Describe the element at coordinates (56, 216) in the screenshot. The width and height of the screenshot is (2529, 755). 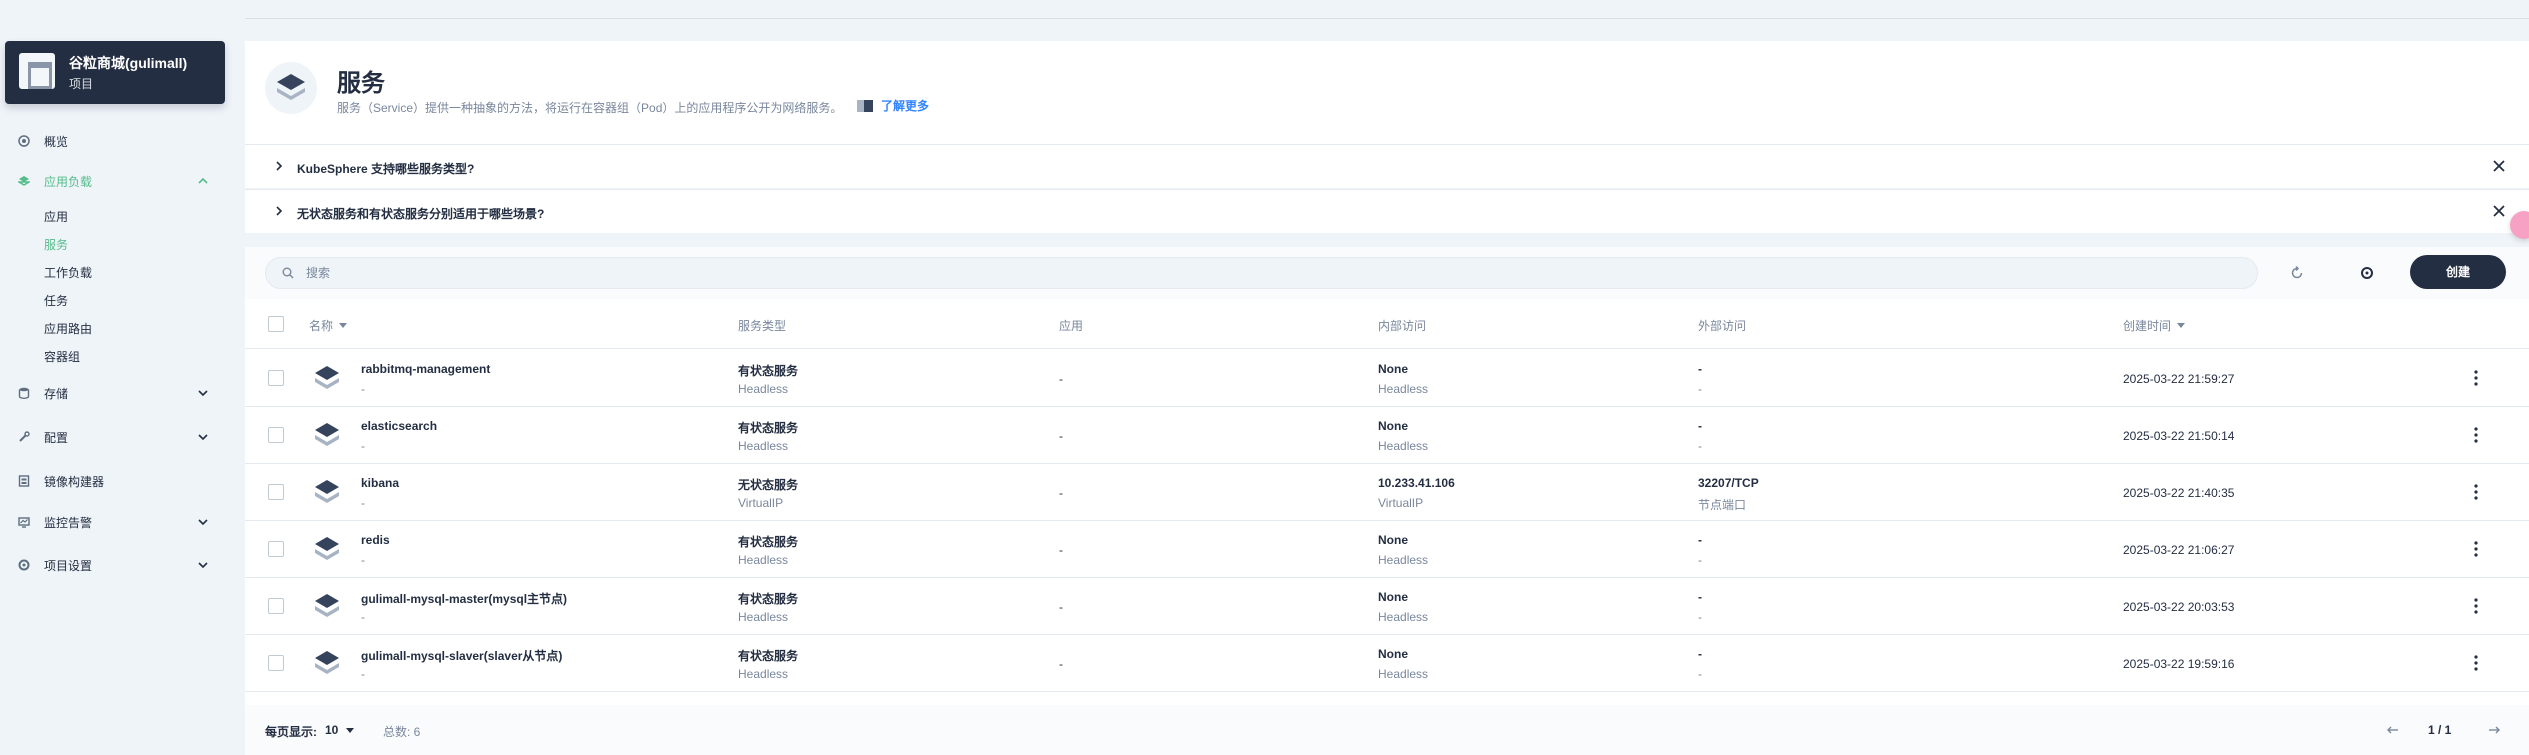
I see `nav-apps: 应用` at that location.